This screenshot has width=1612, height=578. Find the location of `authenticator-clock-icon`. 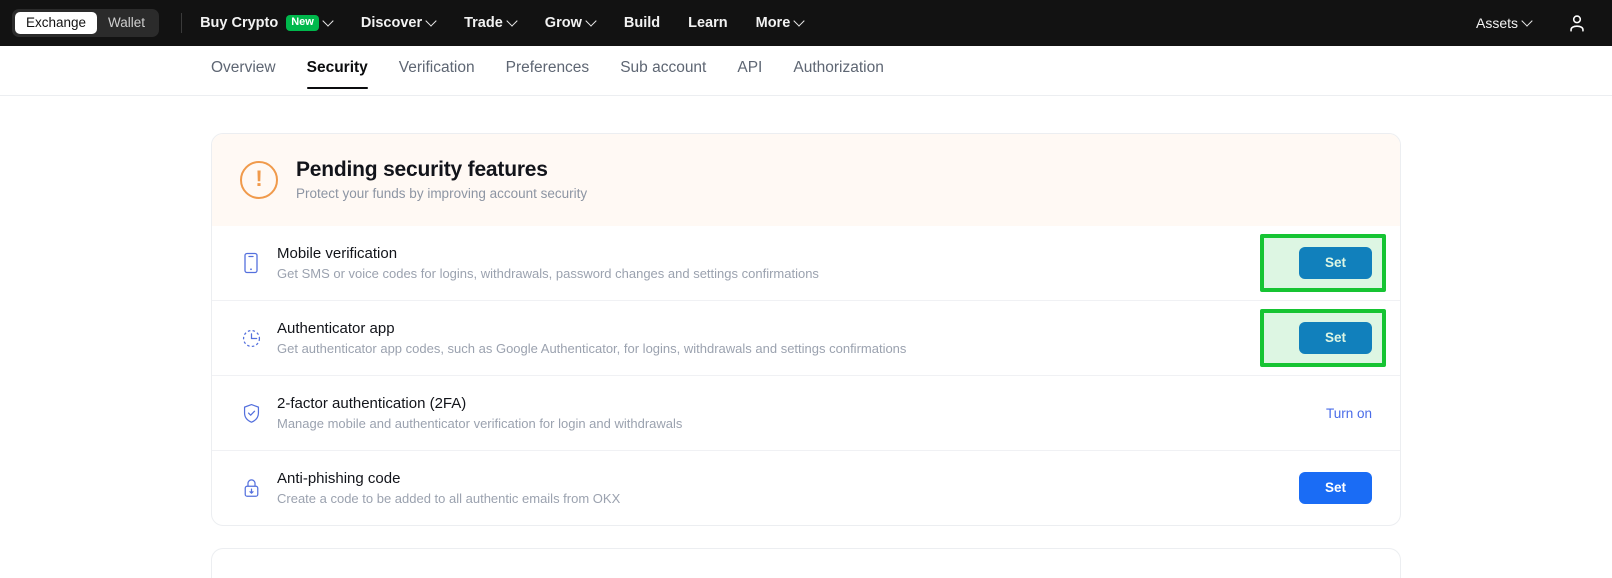

authenticator-clock-icon is located at coordinates (251, 338).